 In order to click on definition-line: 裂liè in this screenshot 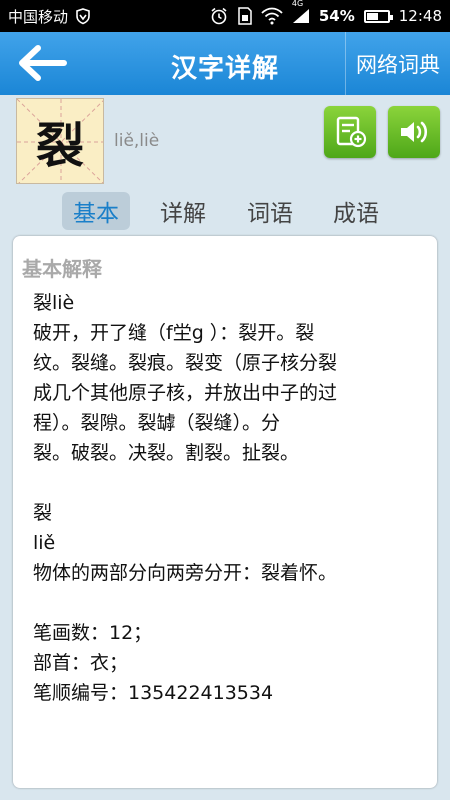, I will do `click(54, 303)`.